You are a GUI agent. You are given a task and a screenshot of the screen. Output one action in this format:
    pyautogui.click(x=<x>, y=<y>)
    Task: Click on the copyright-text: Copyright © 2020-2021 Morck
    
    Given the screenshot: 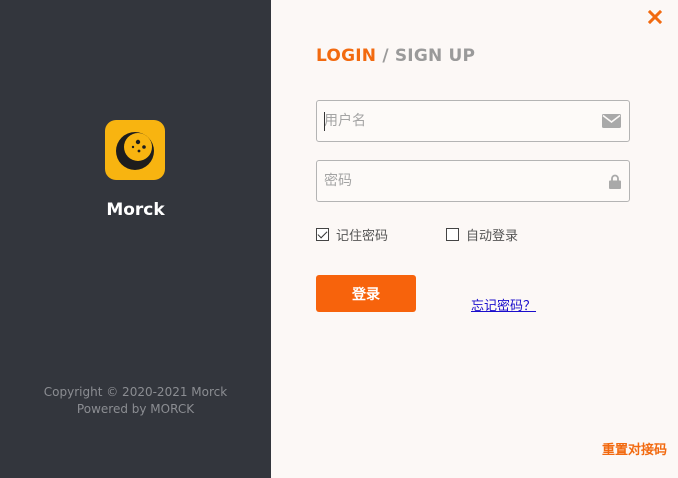 What is the action you would take?
    pyautogui.click(x=135, y=392)
    